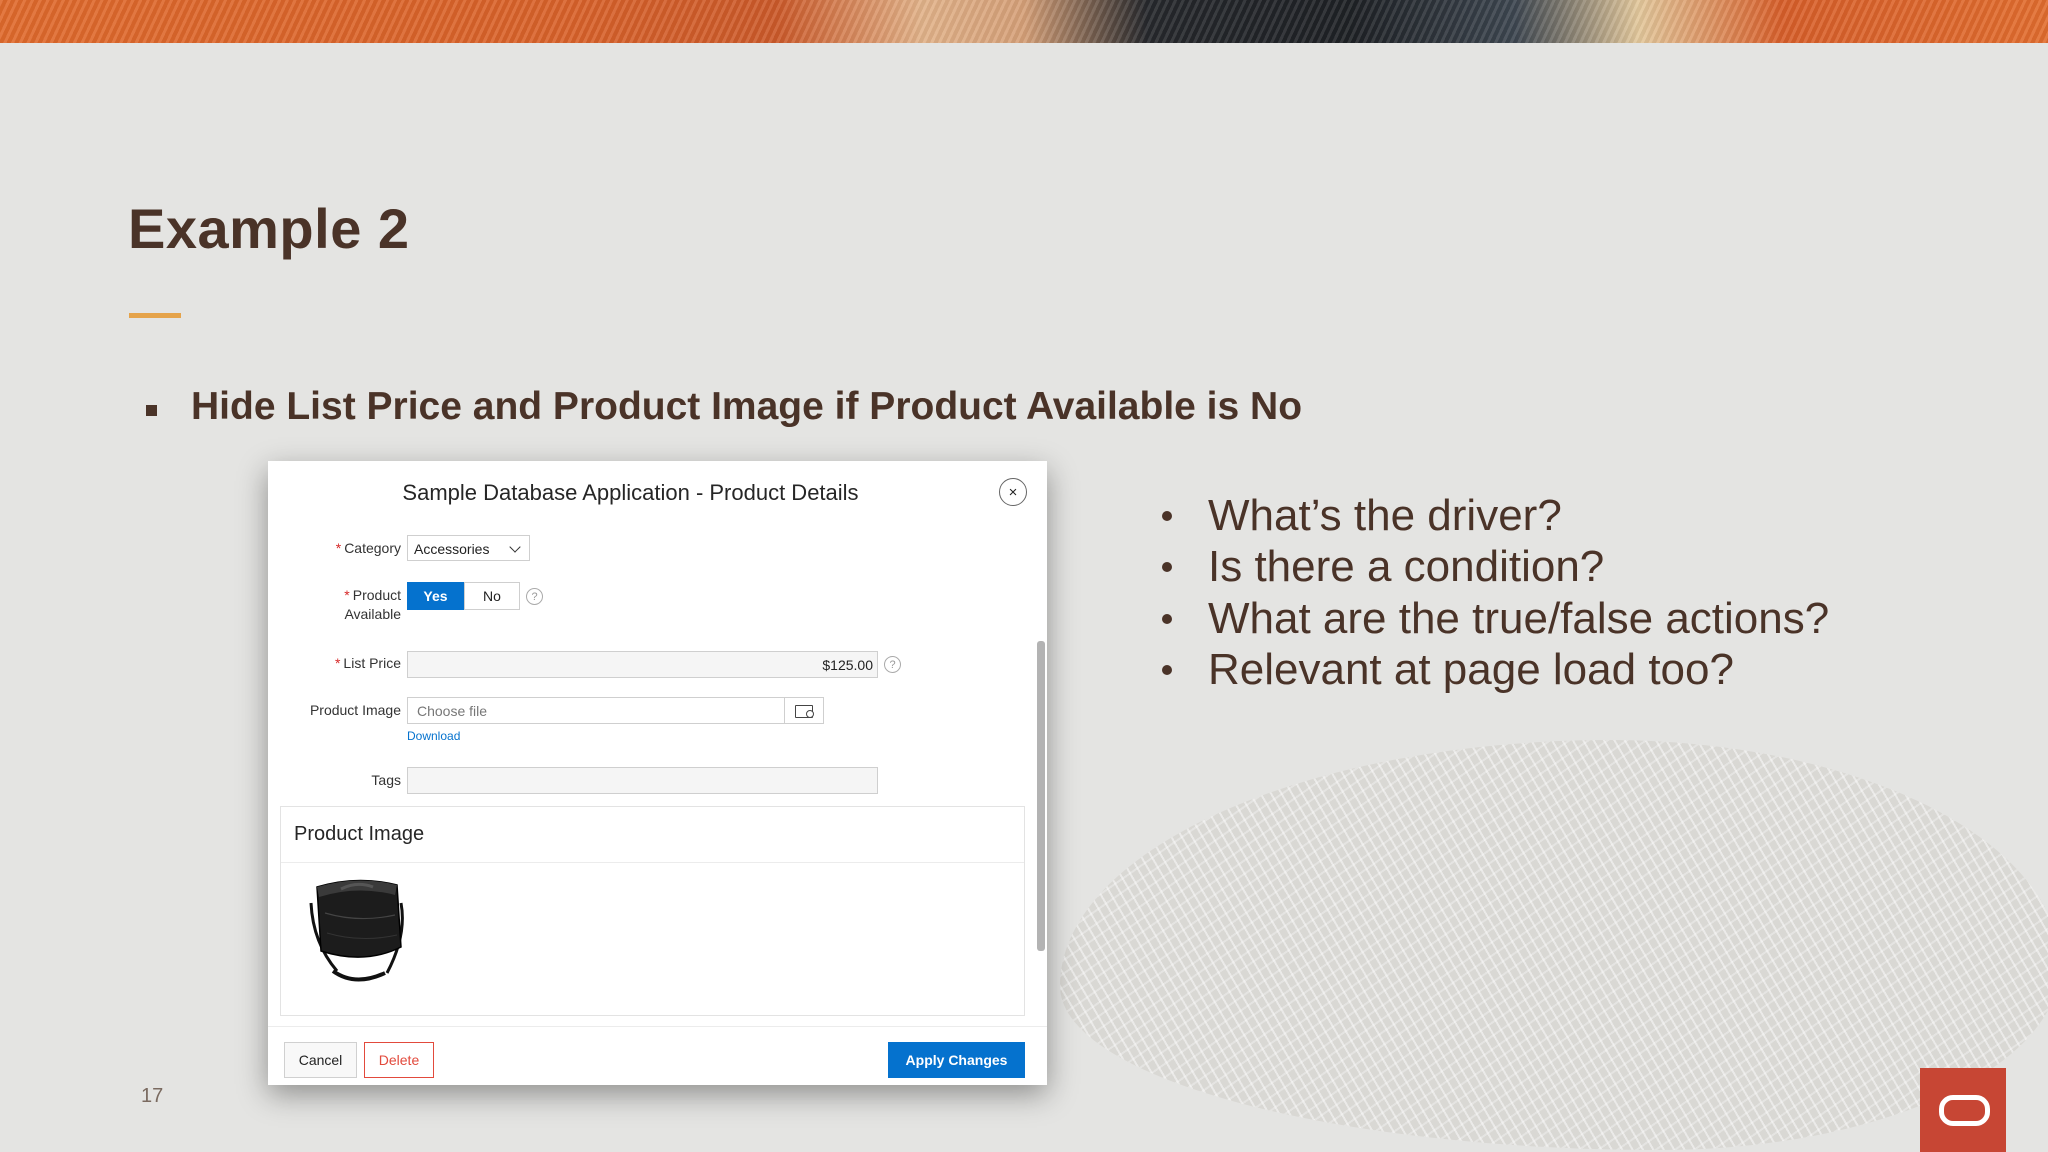  Describe the element at coordinates (657, 1055) in the screenshot. I see `dialog-footer: Cancel Delete Apply Changes` at that location.